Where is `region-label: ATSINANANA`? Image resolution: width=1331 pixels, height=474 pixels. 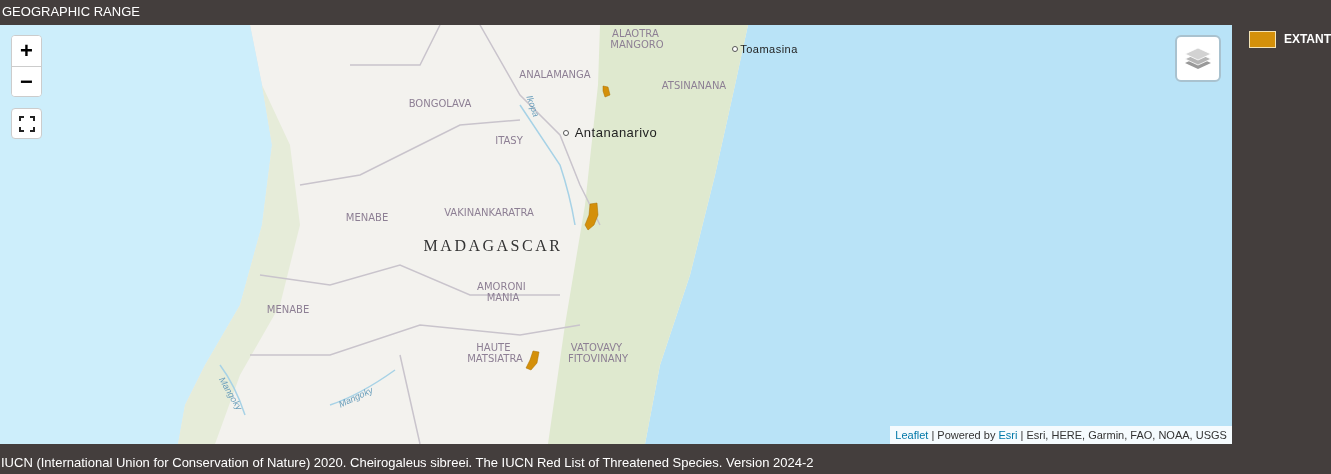
region-label: ATSINANANA is located at coordinates (694, 85).